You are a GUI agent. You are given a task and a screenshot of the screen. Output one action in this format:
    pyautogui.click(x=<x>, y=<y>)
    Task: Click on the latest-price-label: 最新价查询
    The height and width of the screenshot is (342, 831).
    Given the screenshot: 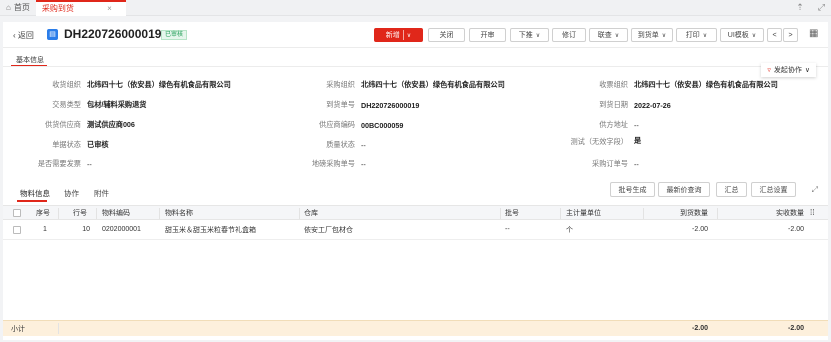 What is the action you would take?
    pyautogui.click(x=684, y=190)
    